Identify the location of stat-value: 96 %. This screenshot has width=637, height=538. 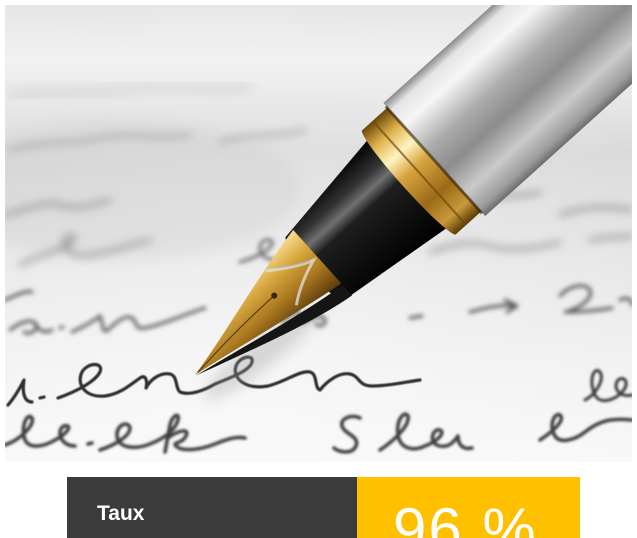
(465, 517).